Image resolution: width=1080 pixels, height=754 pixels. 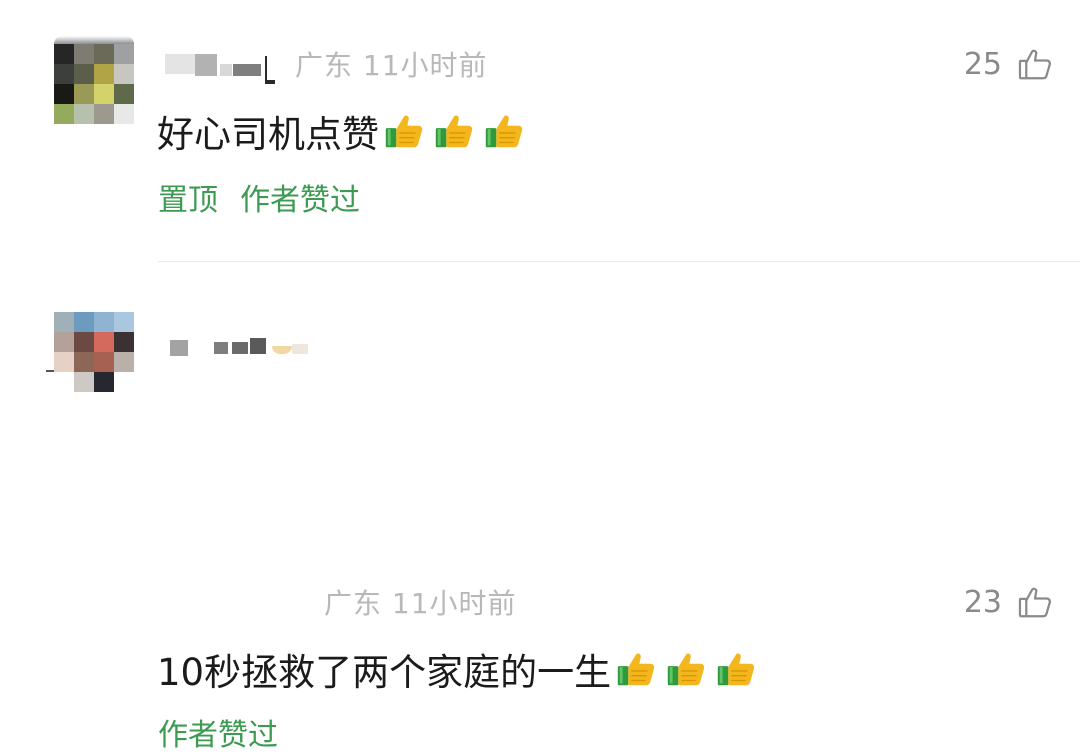 I want to click on like-control: 23, so click(x=1009, y=602).